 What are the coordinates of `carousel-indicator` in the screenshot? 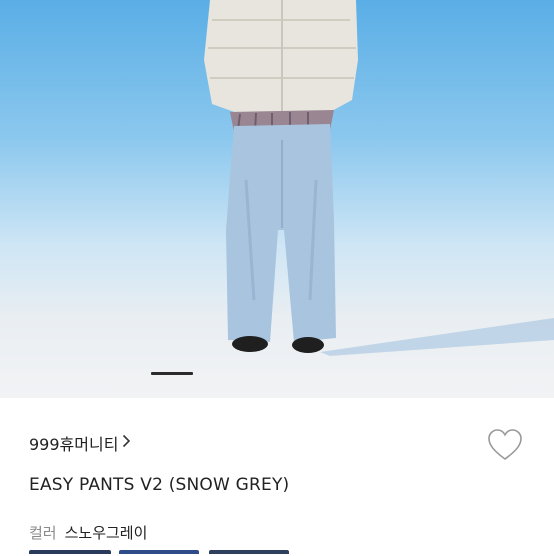 It's located at (172, 373).